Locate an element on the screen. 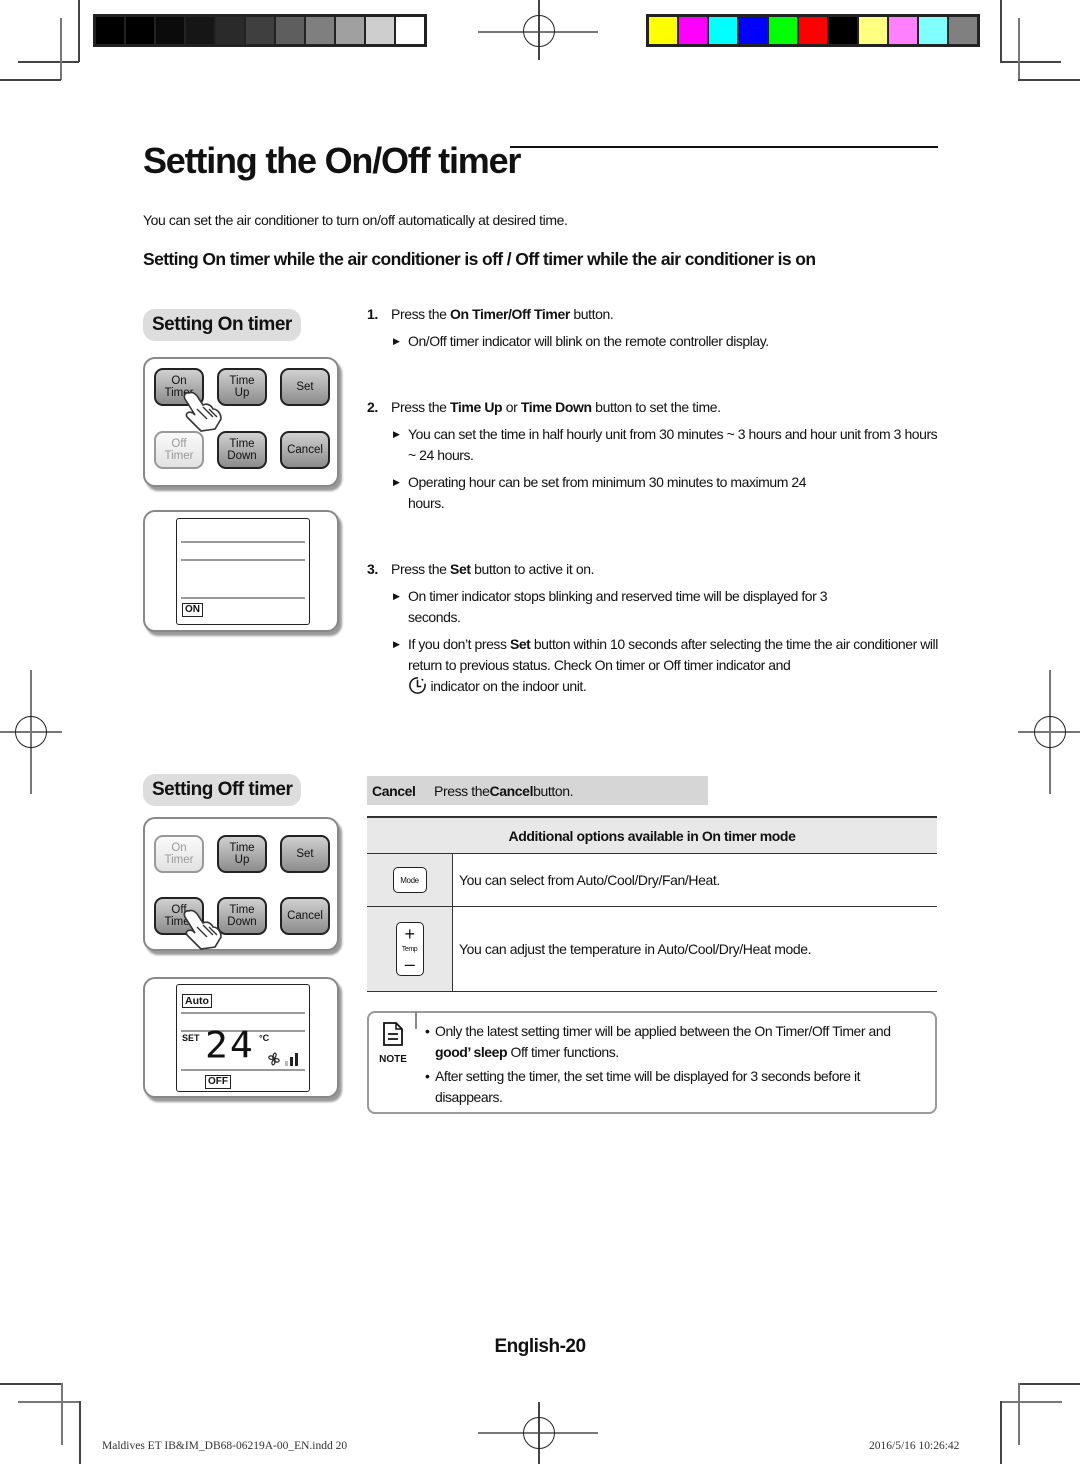  off-timer-display-panel: Auto SET 24 °C OFF is located at coordinates (241, 1037).